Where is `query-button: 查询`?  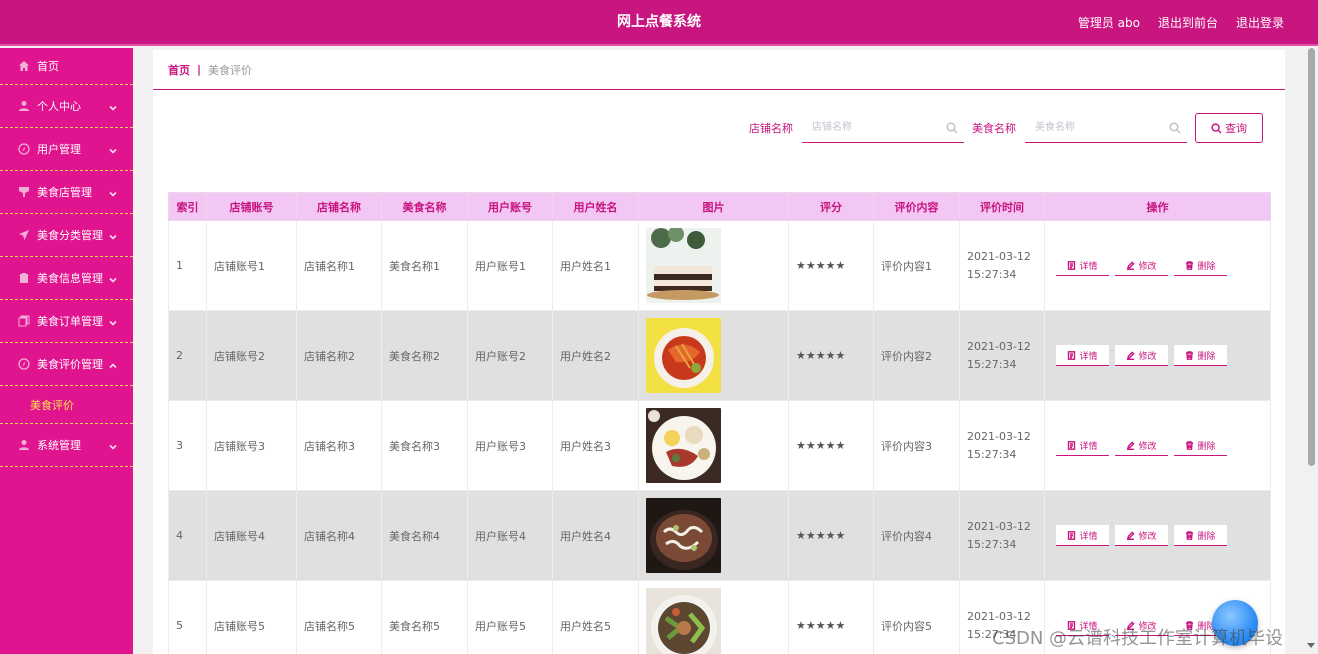 query-button: 查询 is located at coordinates (1229, 128).